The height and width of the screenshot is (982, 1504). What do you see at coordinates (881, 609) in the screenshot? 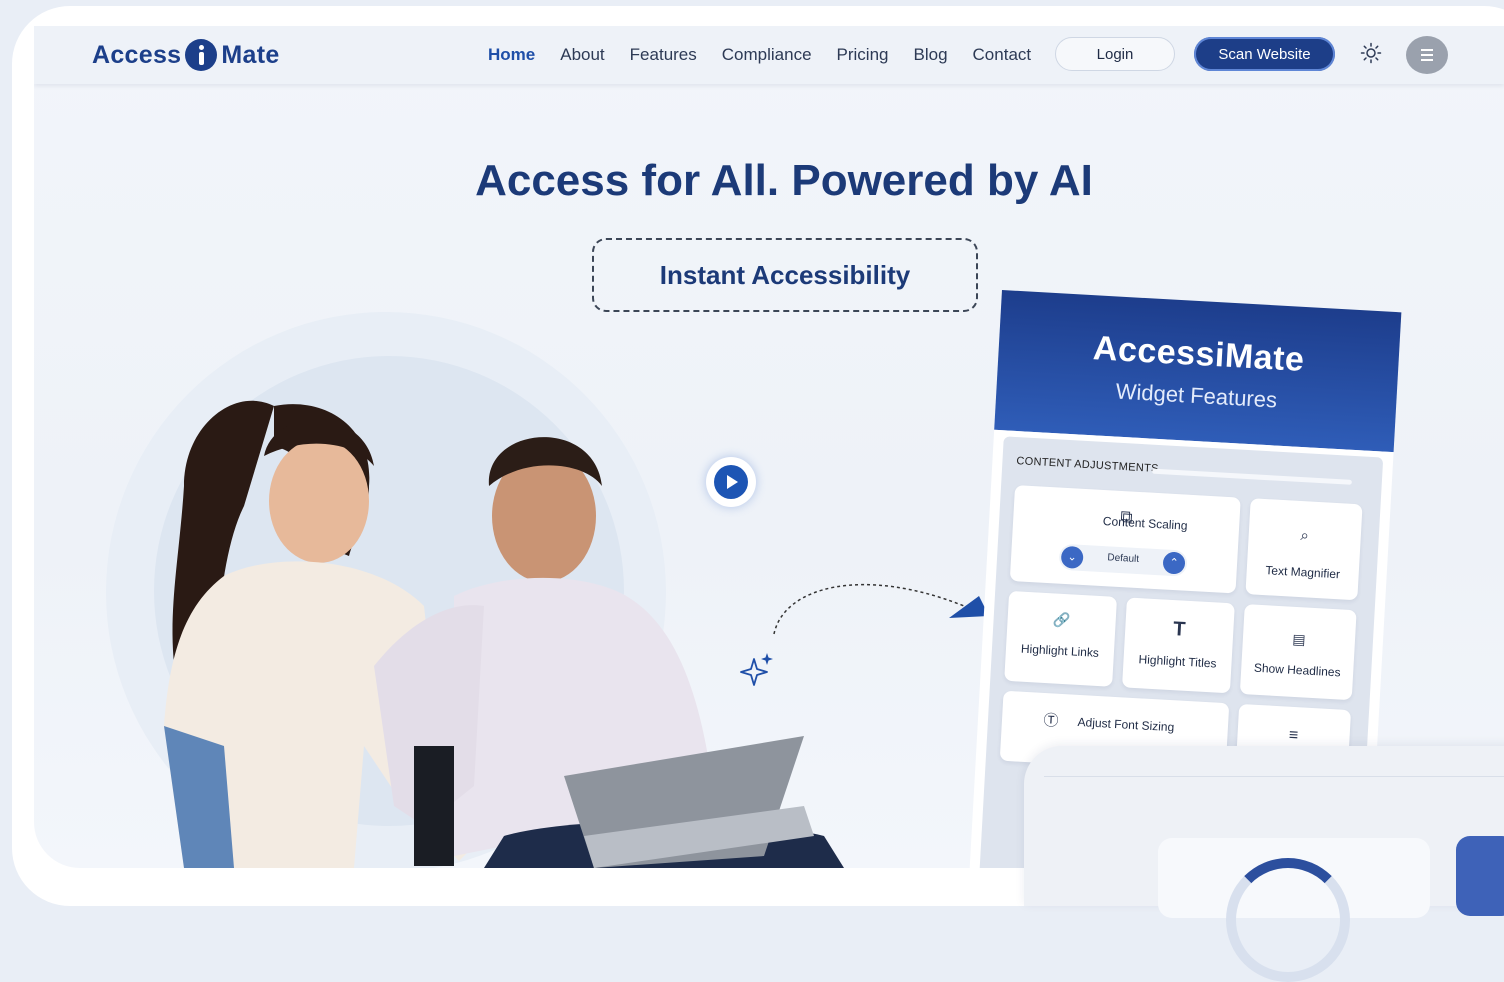
I see `dashed-arrow-icon` at bounding box center [881, 609].